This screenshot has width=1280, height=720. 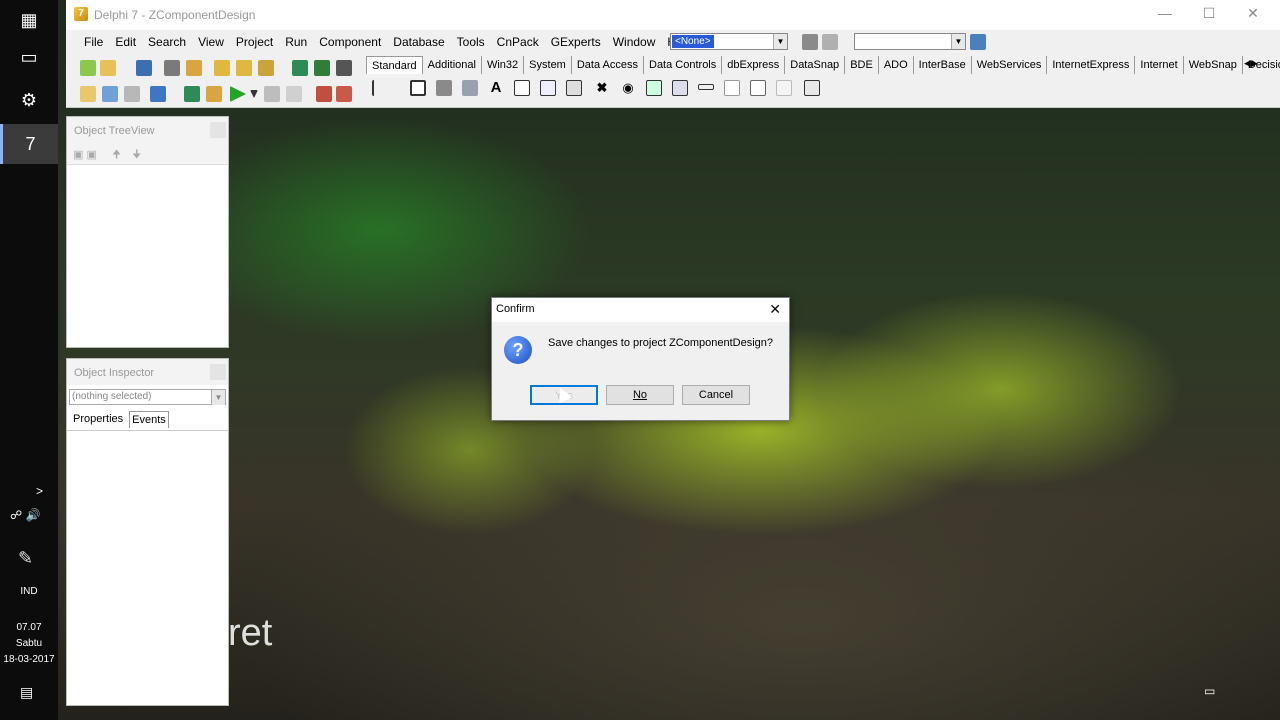 I want to click on save-all-icon, so click(x=172, y=68).